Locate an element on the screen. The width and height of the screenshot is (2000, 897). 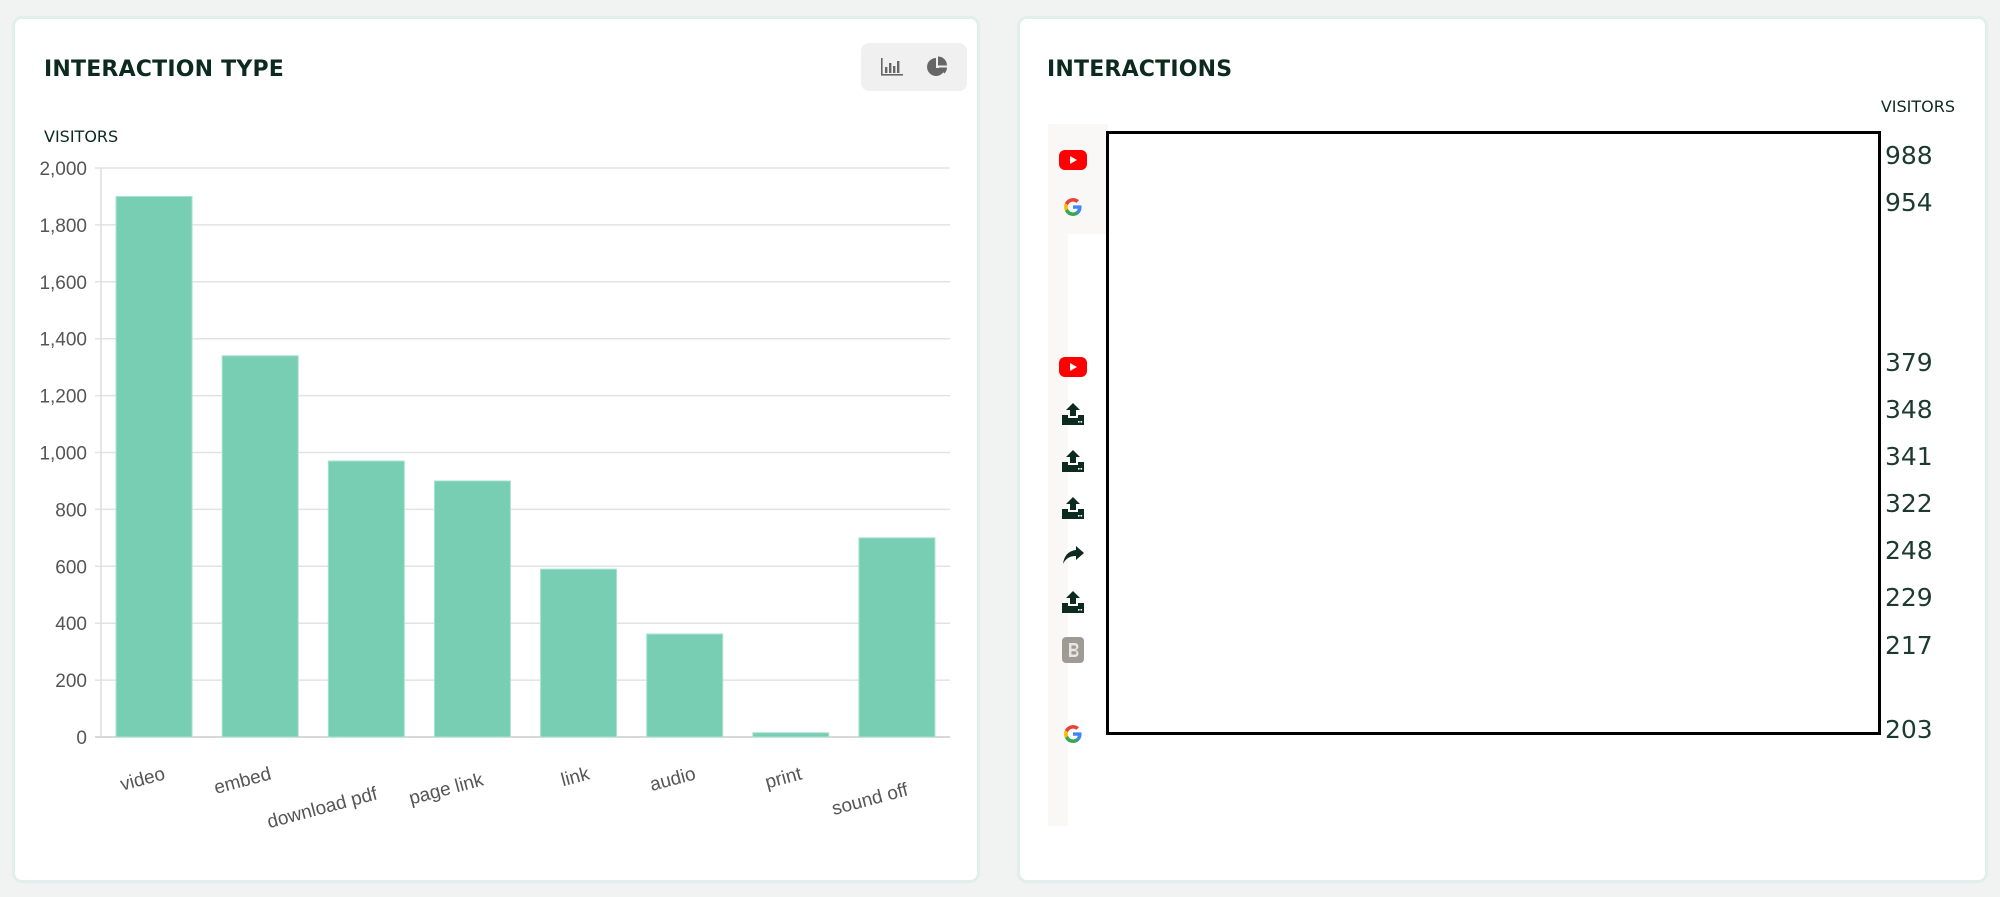
visitors-value: 379 is located at coordinates (1909, 362).